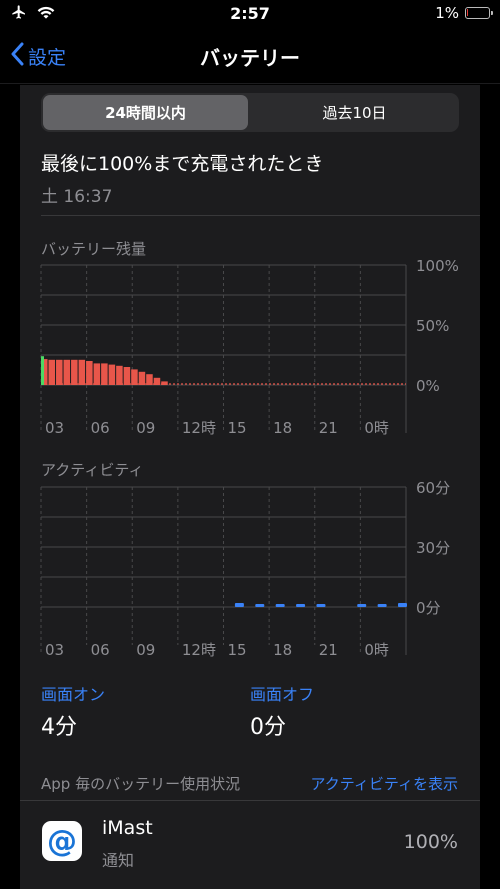  I want to click on status-bar: 2:57 1%, so click(250, 14).